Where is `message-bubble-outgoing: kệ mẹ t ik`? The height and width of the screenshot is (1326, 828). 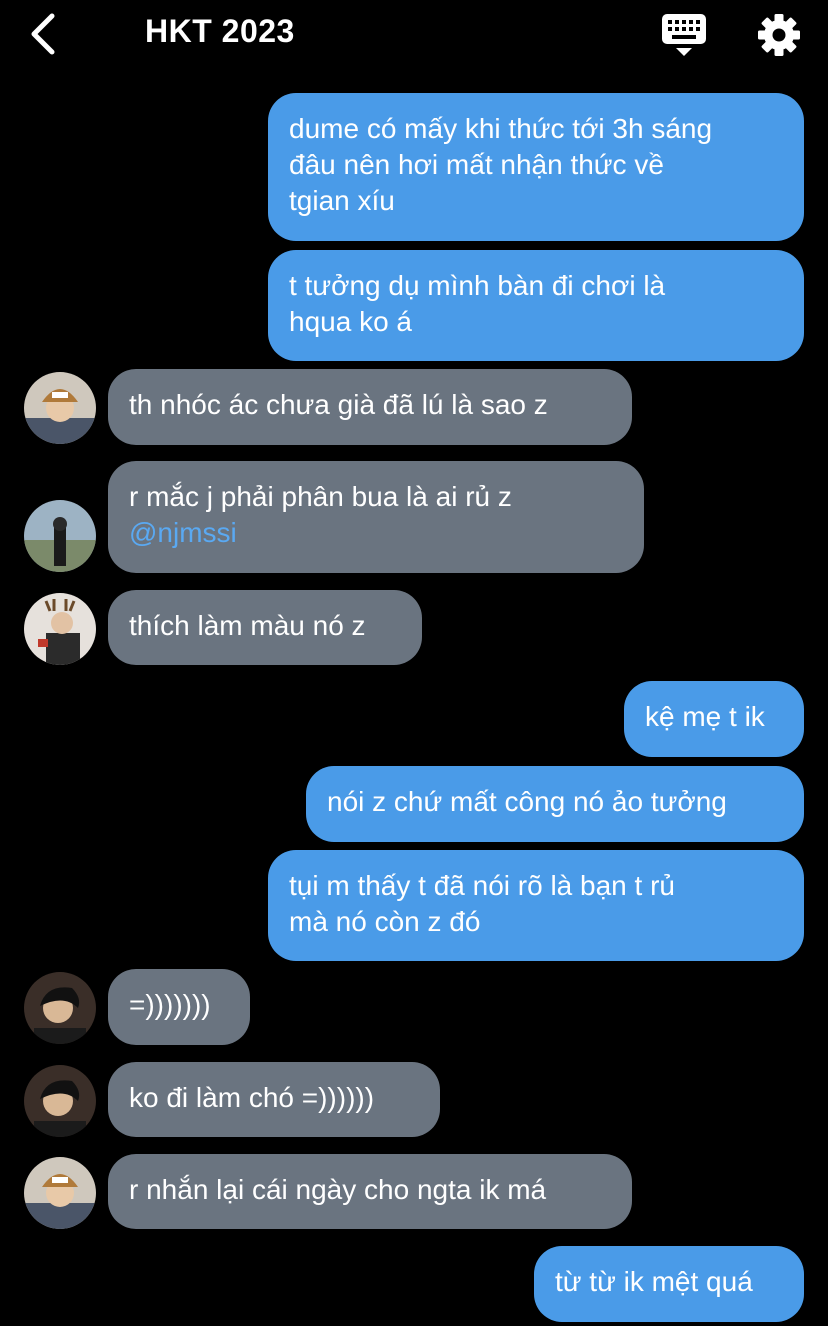 message-bubble-outgoing: kệ mẹ t ik is located at coordinates (714, 719).